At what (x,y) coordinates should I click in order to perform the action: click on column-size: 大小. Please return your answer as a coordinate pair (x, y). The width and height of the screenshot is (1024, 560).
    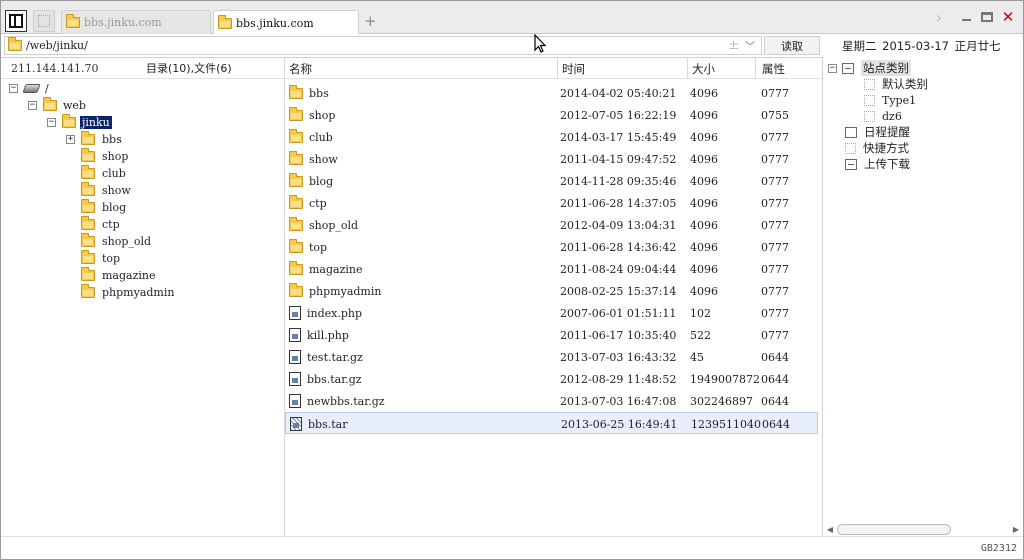
    Looking at the image, I should click on (701, 68).